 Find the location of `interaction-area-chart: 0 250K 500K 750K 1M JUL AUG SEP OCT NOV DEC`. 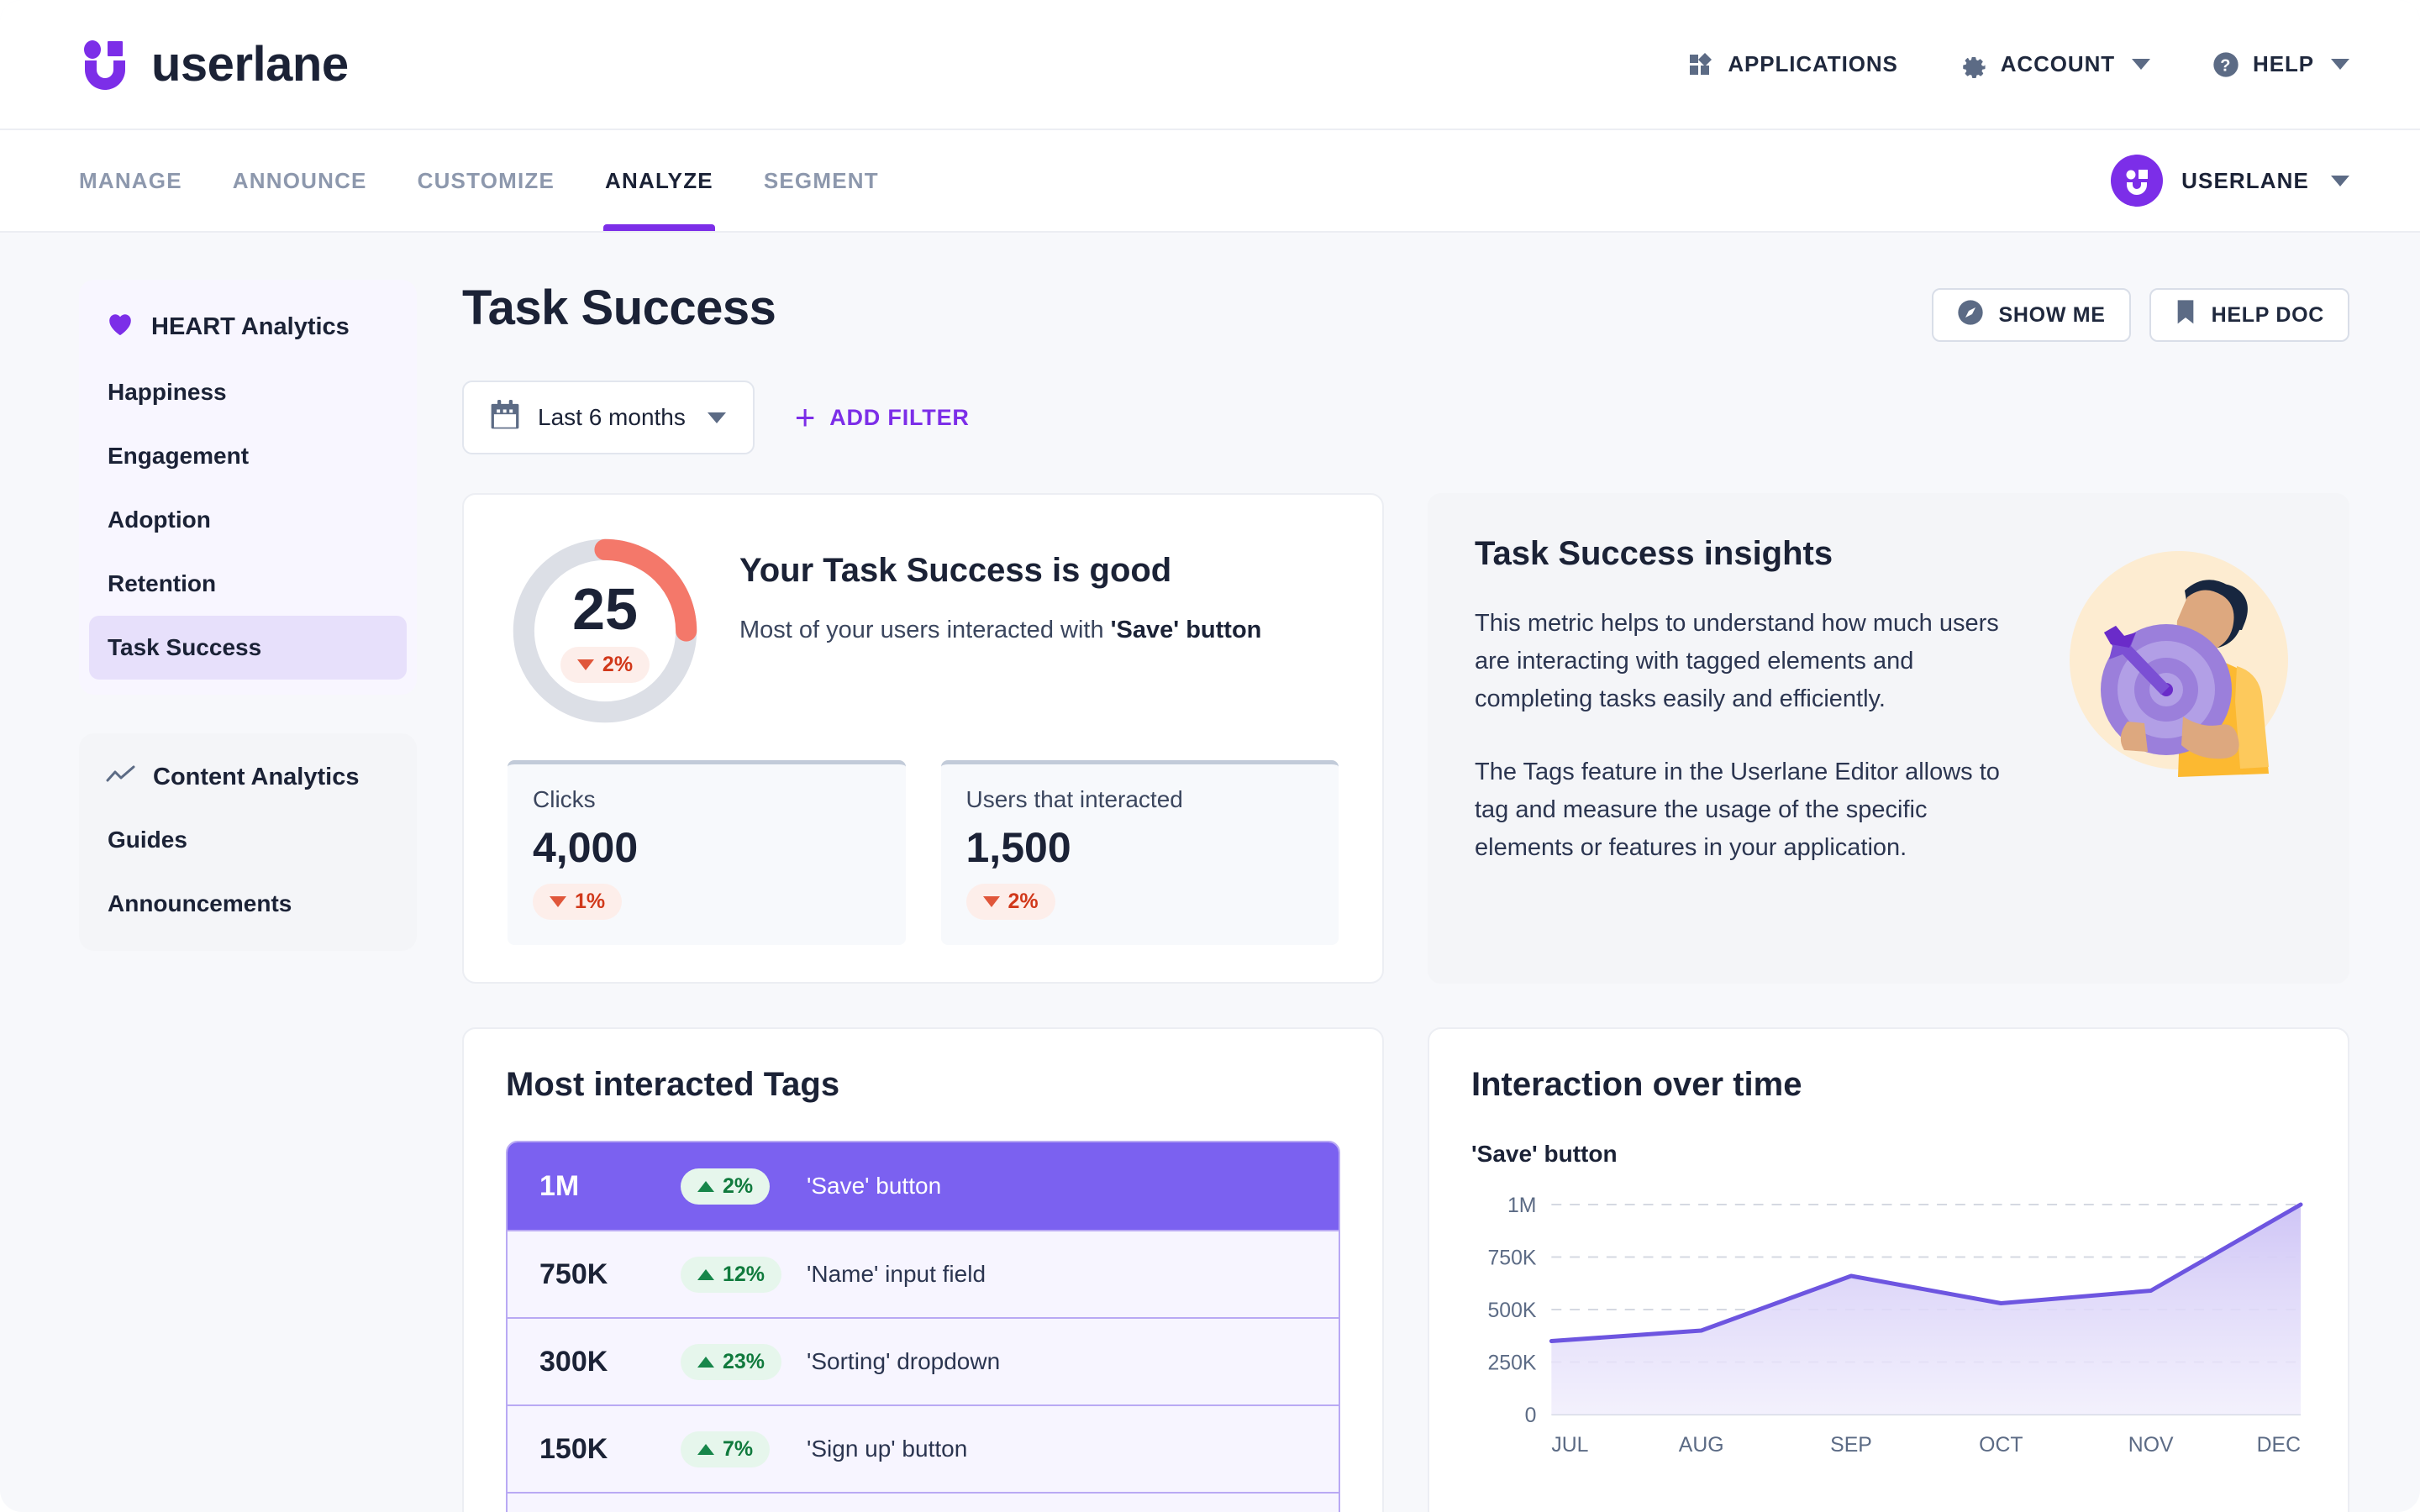

interaction-area-chart: 0 250K 500K 750K 1M JUL AUG SEP OCT NOV DEC is located at coordinates (1888, 1328).